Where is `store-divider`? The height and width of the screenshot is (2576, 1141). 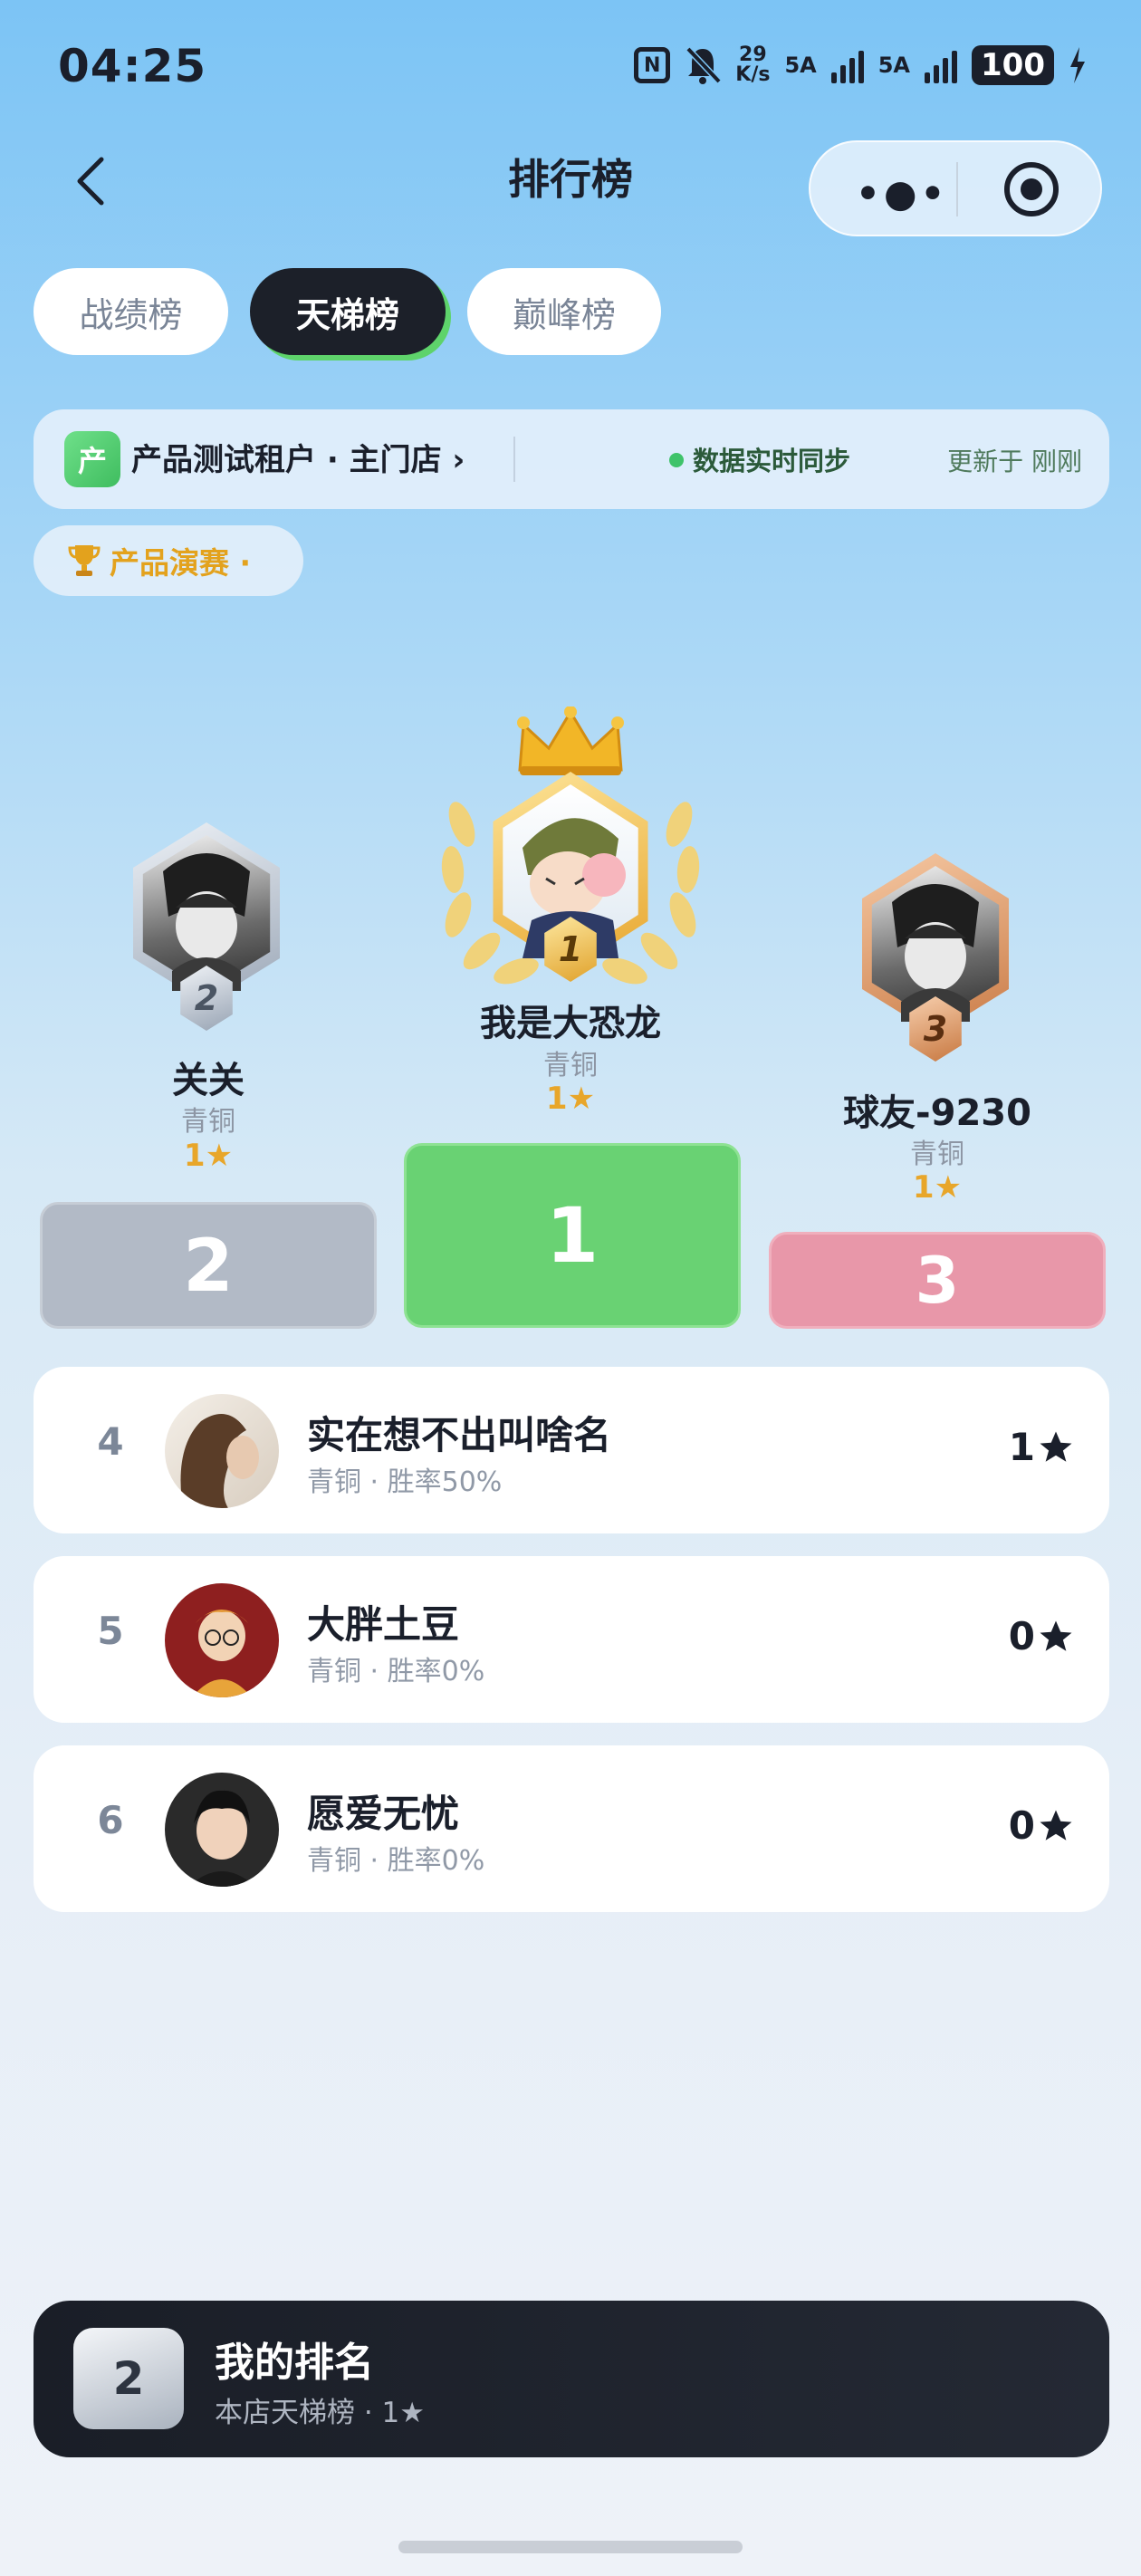 store-divider is located at coordinates (514, 459).